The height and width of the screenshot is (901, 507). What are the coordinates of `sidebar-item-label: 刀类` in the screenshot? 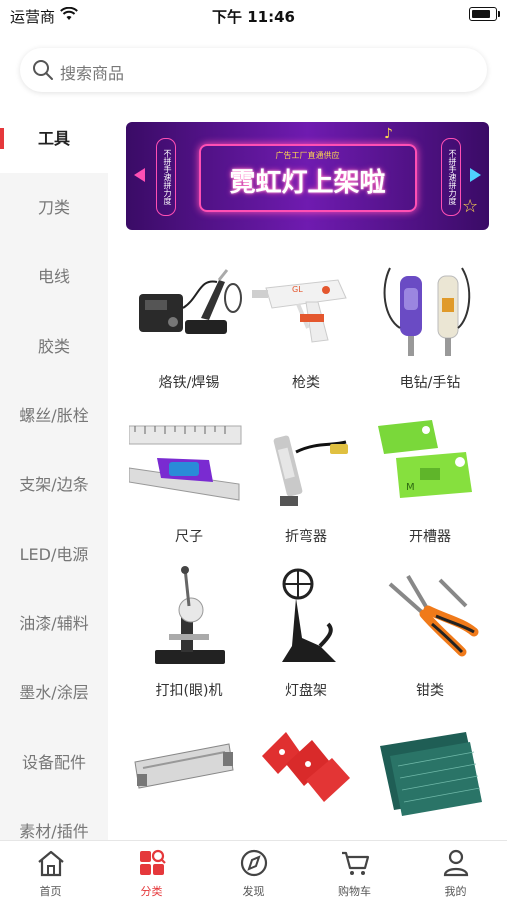 It's located at (53, 207).